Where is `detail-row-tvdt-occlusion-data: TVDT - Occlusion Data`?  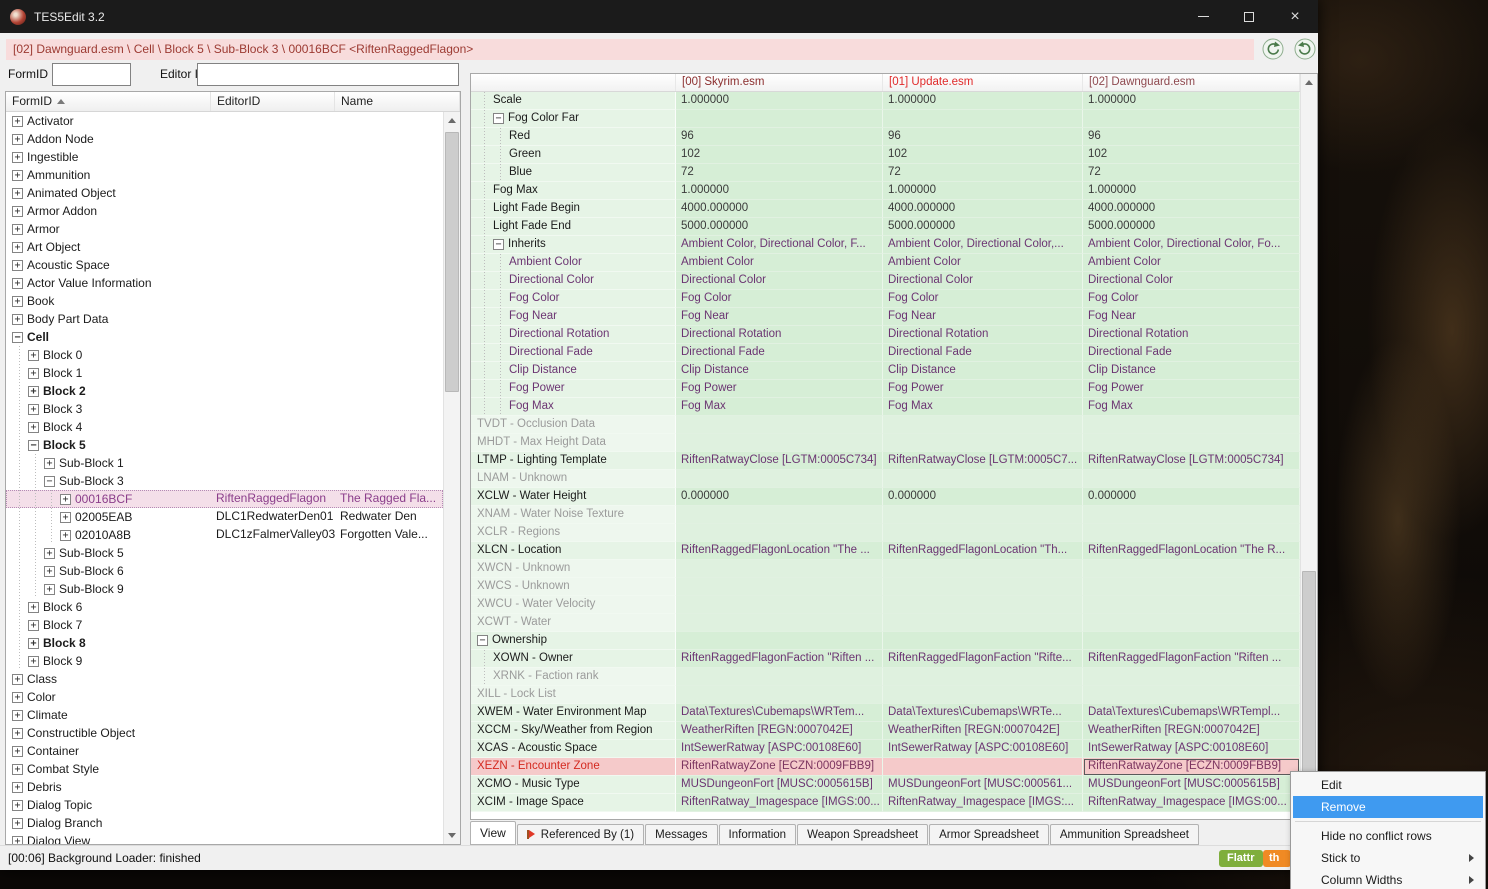
detail-row-tvdt-occlusion-data: TVDT - Occlusion Data is located at coordinates (885, 425).